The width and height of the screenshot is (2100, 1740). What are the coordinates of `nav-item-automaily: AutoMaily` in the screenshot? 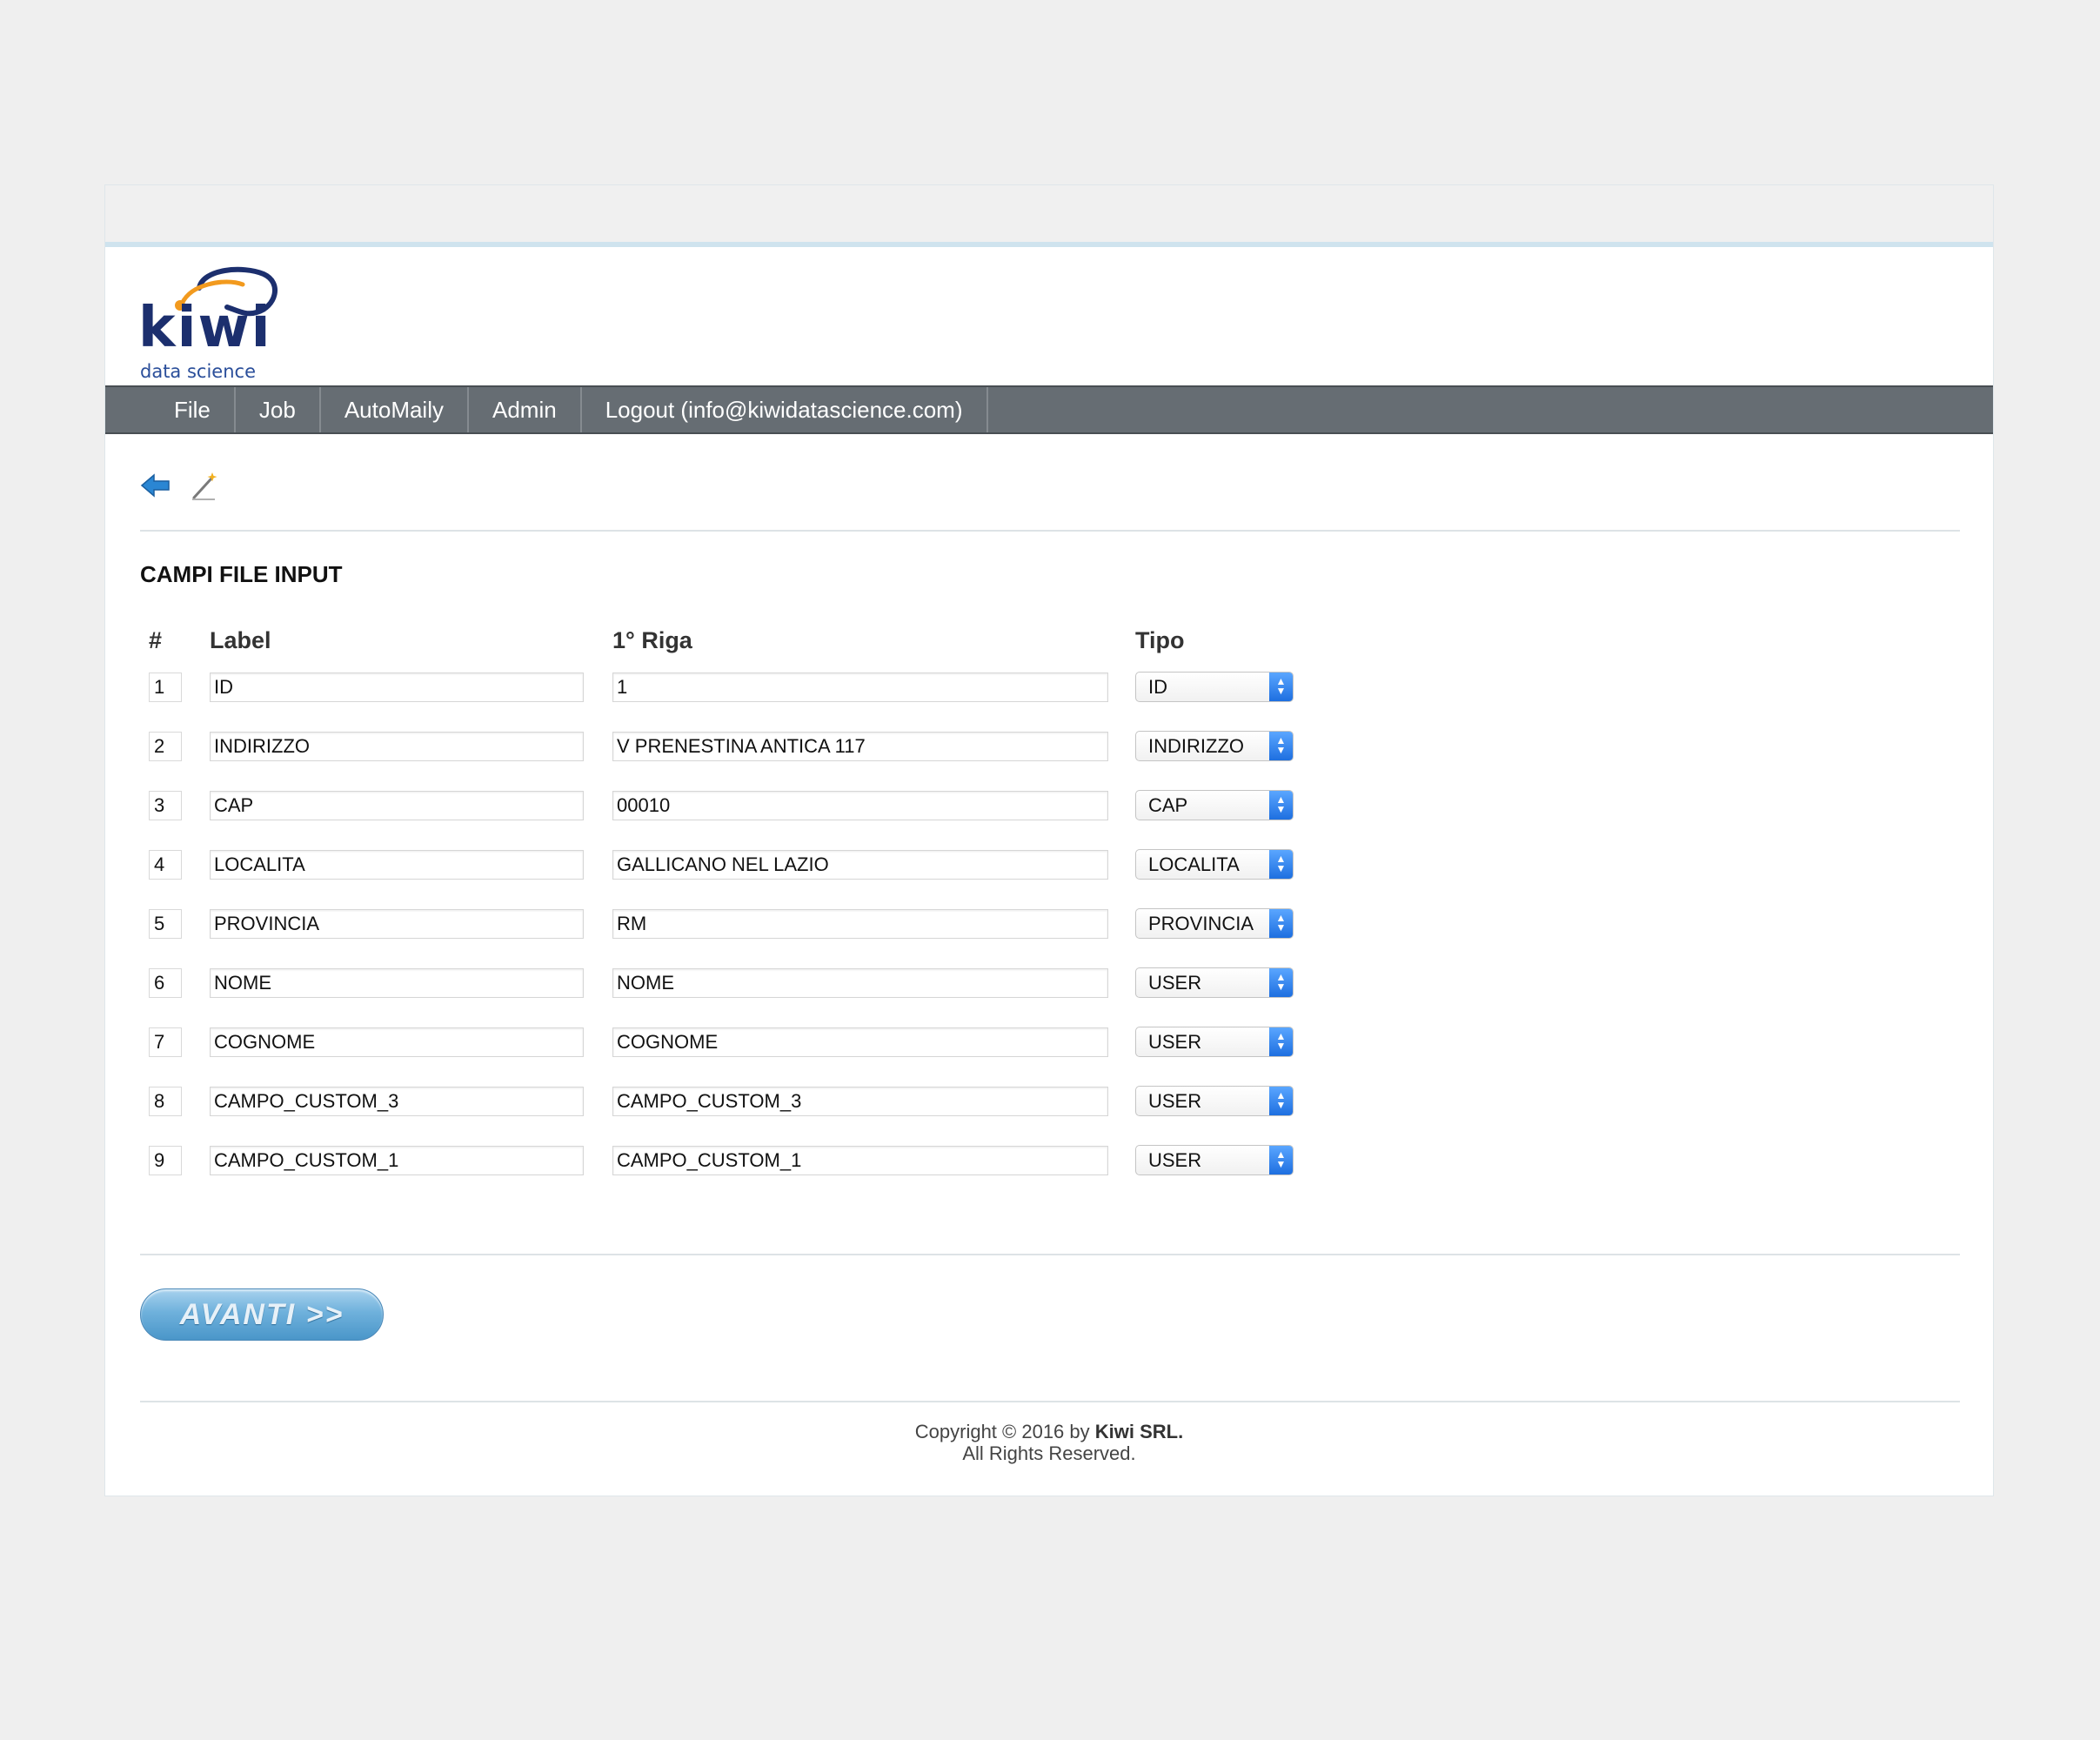 It's located at (395, 409).